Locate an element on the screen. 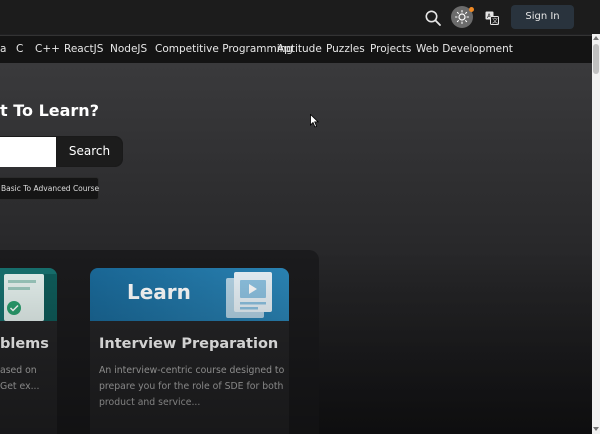  certificate-icon is located at coordinates (30, 297).